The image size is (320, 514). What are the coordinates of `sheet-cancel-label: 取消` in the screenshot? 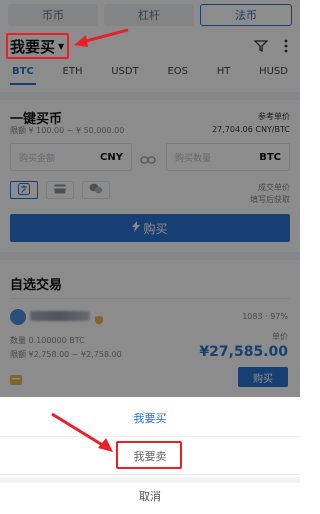 It's located at (150, 496).